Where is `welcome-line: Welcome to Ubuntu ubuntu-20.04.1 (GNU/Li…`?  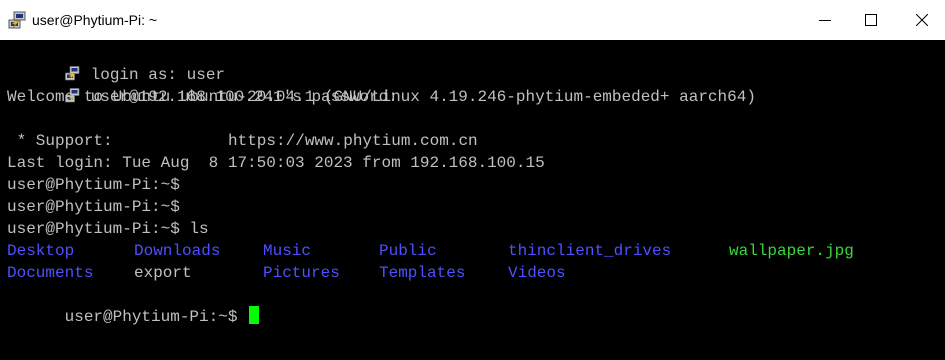
welcome-line: Welcome to Ubuntu ubuntu-20.04.1 (GNU/Li… is located at coordinates (381, 97).